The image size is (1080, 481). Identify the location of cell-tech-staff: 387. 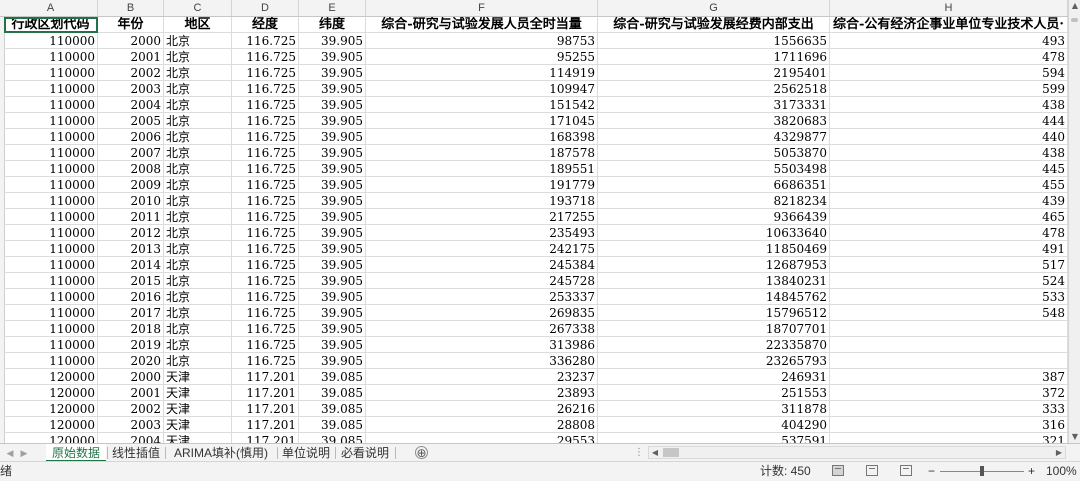
(949, 377).